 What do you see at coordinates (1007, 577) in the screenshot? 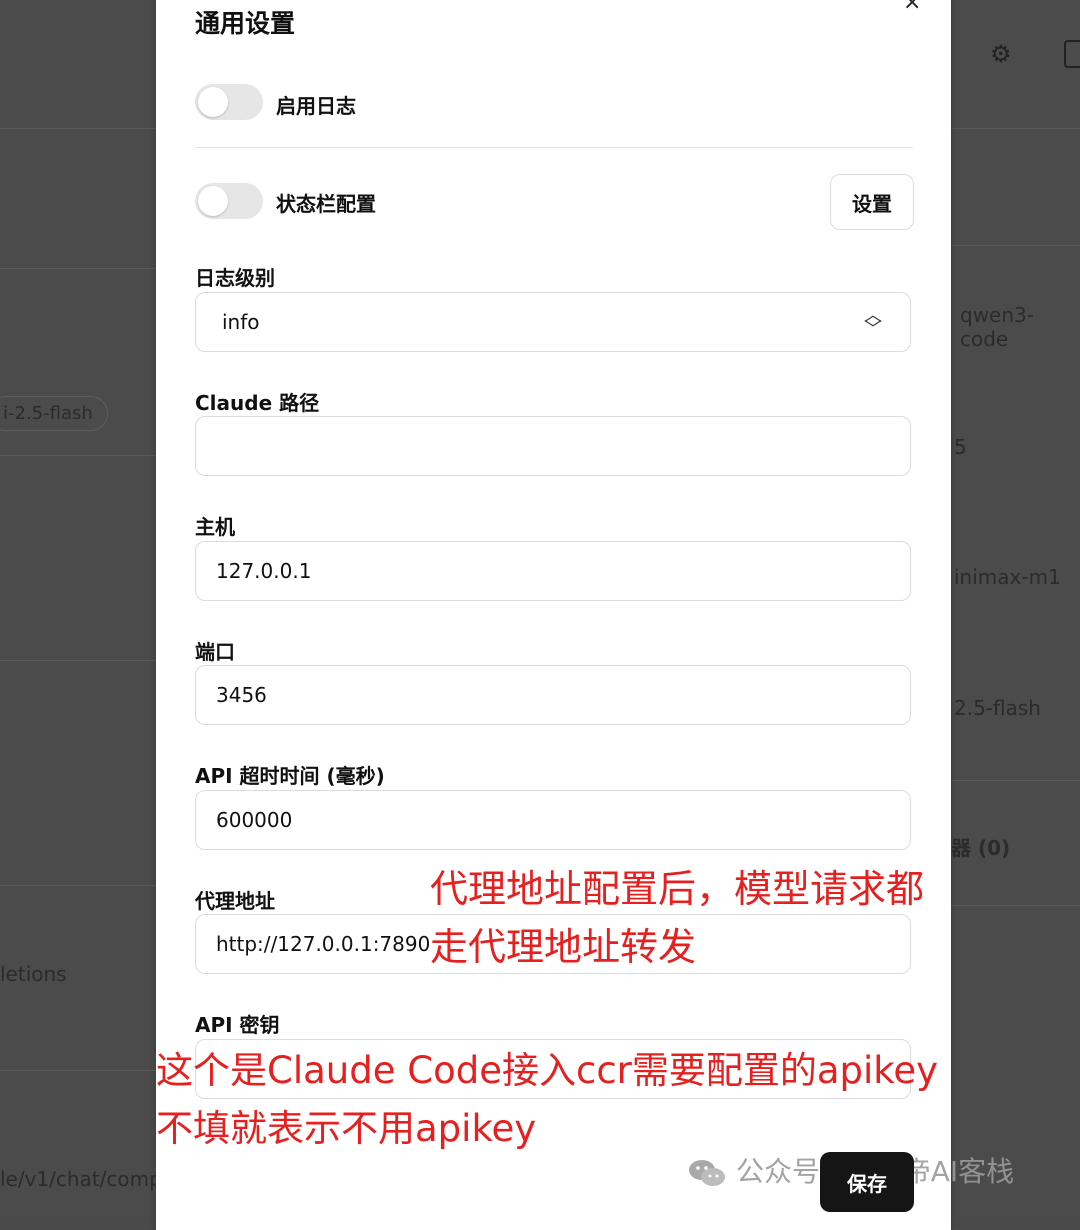
I see `bg-model-name: inimax-m1` at bounding box center [1007, 577].